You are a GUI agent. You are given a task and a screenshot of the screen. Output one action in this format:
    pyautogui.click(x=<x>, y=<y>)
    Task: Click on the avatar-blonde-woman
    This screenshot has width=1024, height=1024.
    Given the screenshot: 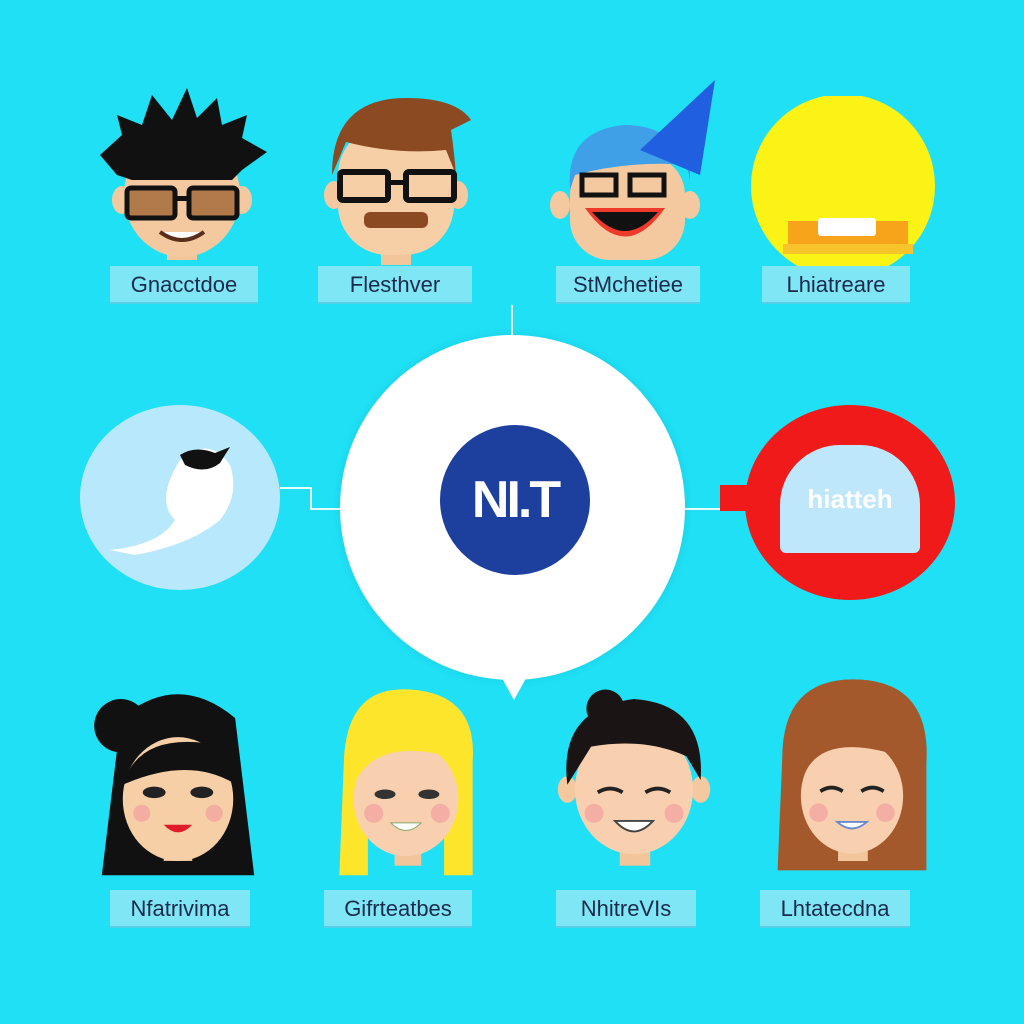 What is the action you would take?
    pyautogui.click(x=406, y=780)
    